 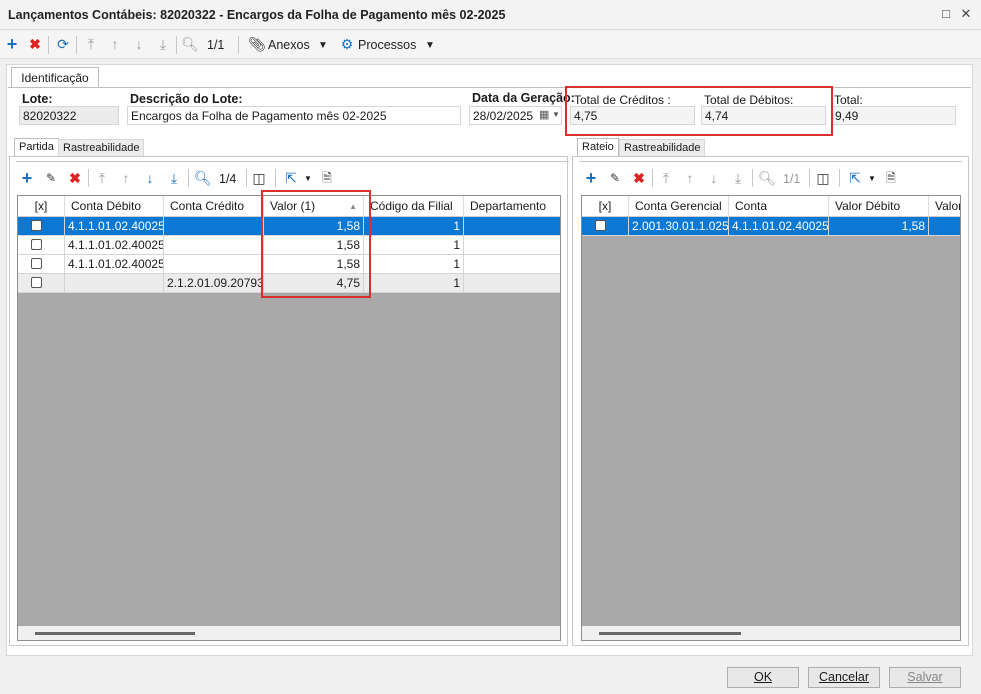 What do you see at coordinates (214, 206) in the screenshot?
I see `column-header-conta-credito: Conta Crédito` at bounding box center [214, 206].